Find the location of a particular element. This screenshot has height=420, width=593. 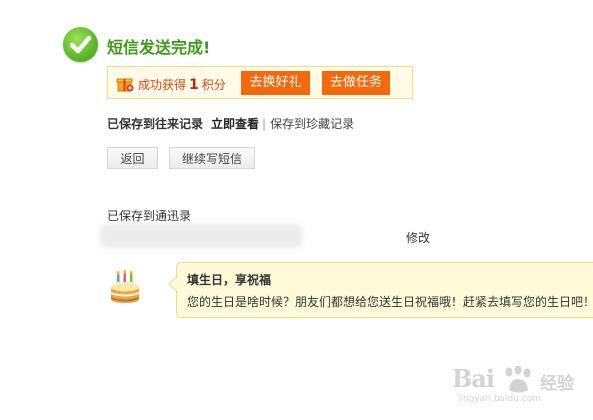

baidu-jingyan-watermark: Bai 经验 jingyan.baidu.com is located at coordinates (517, 385).